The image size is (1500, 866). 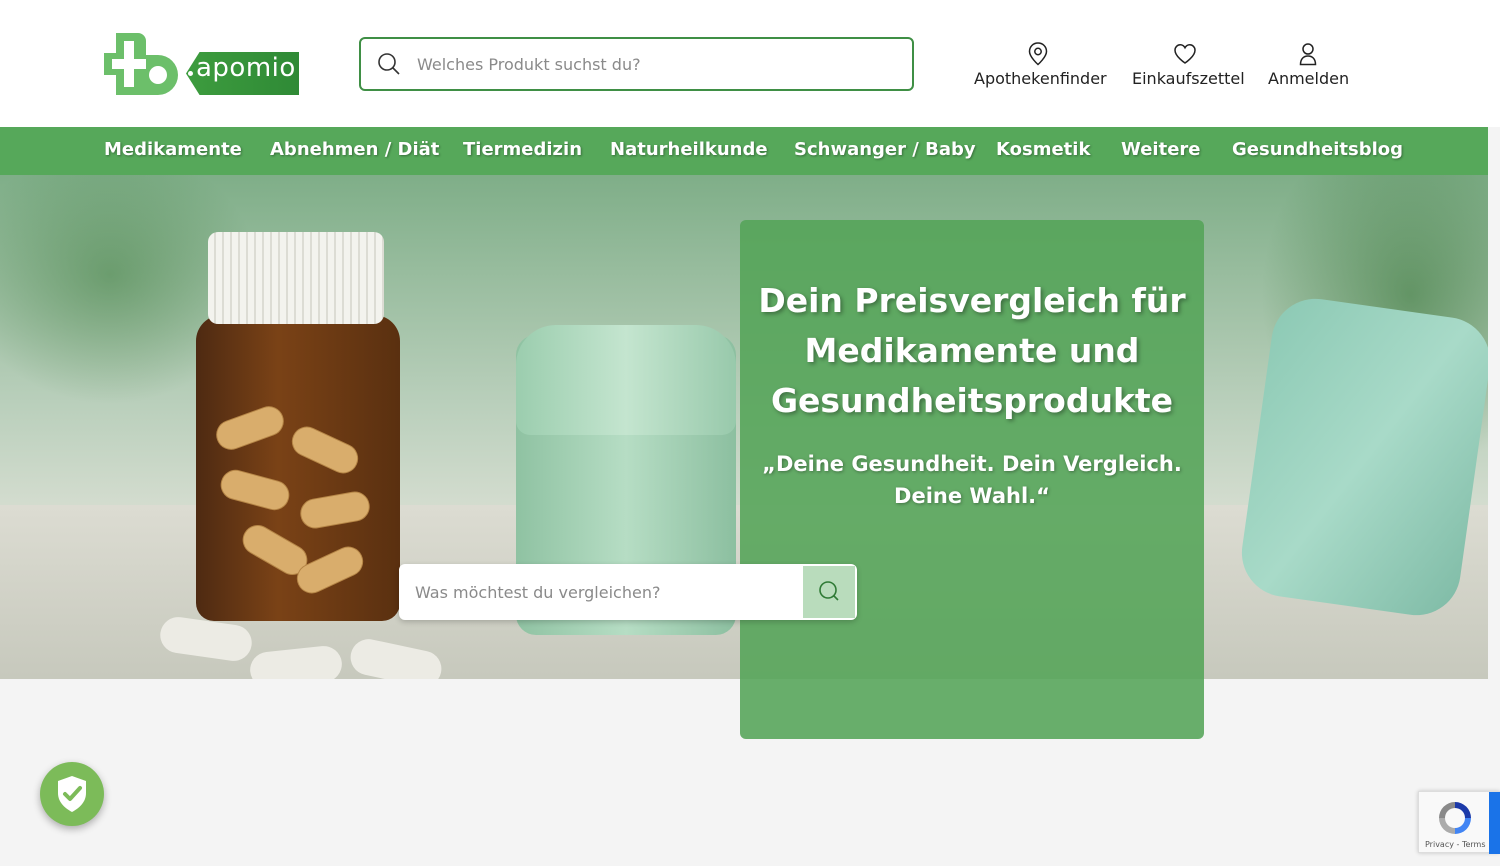 What do you see at coordinates (1455, 844) in the screenshot?
I see `recaptcha-terms-link: Privacy - Terms` at bounding box center [1455, 844].